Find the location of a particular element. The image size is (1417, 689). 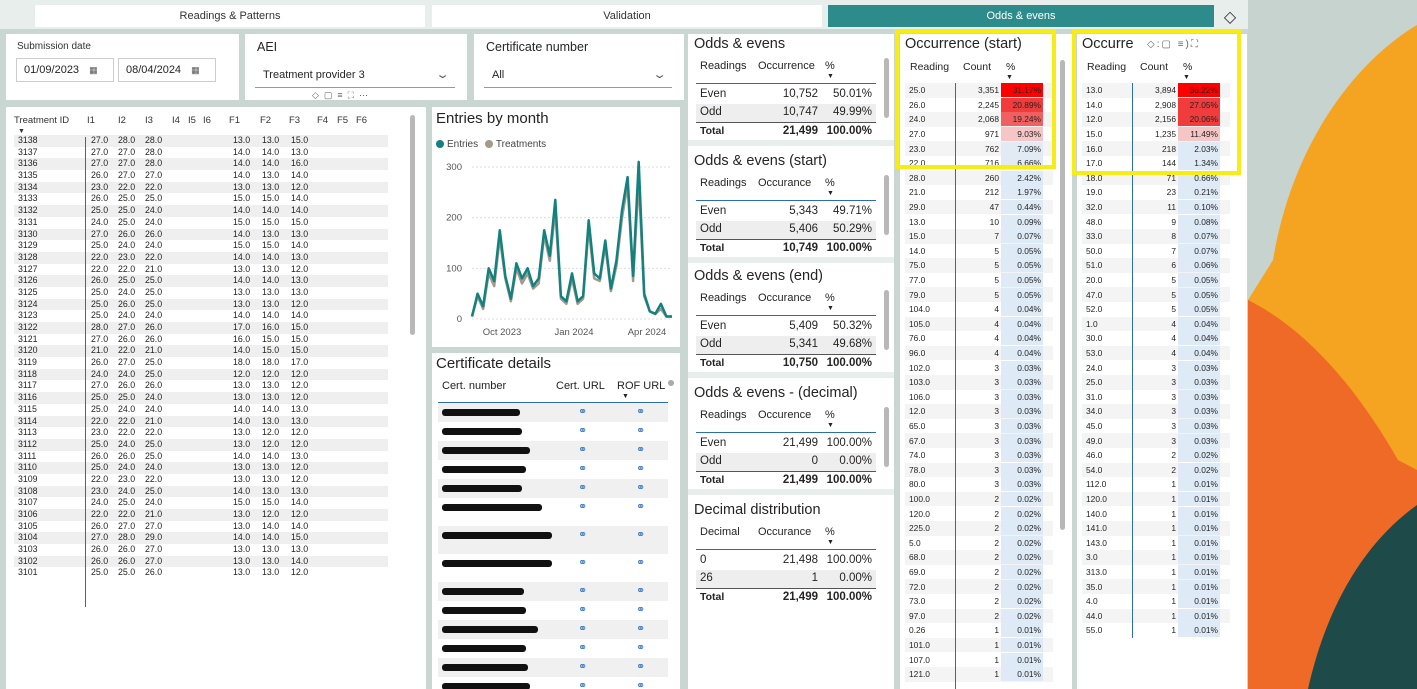

cert-number-header: Cert. number is located at coordinates (474, 386).